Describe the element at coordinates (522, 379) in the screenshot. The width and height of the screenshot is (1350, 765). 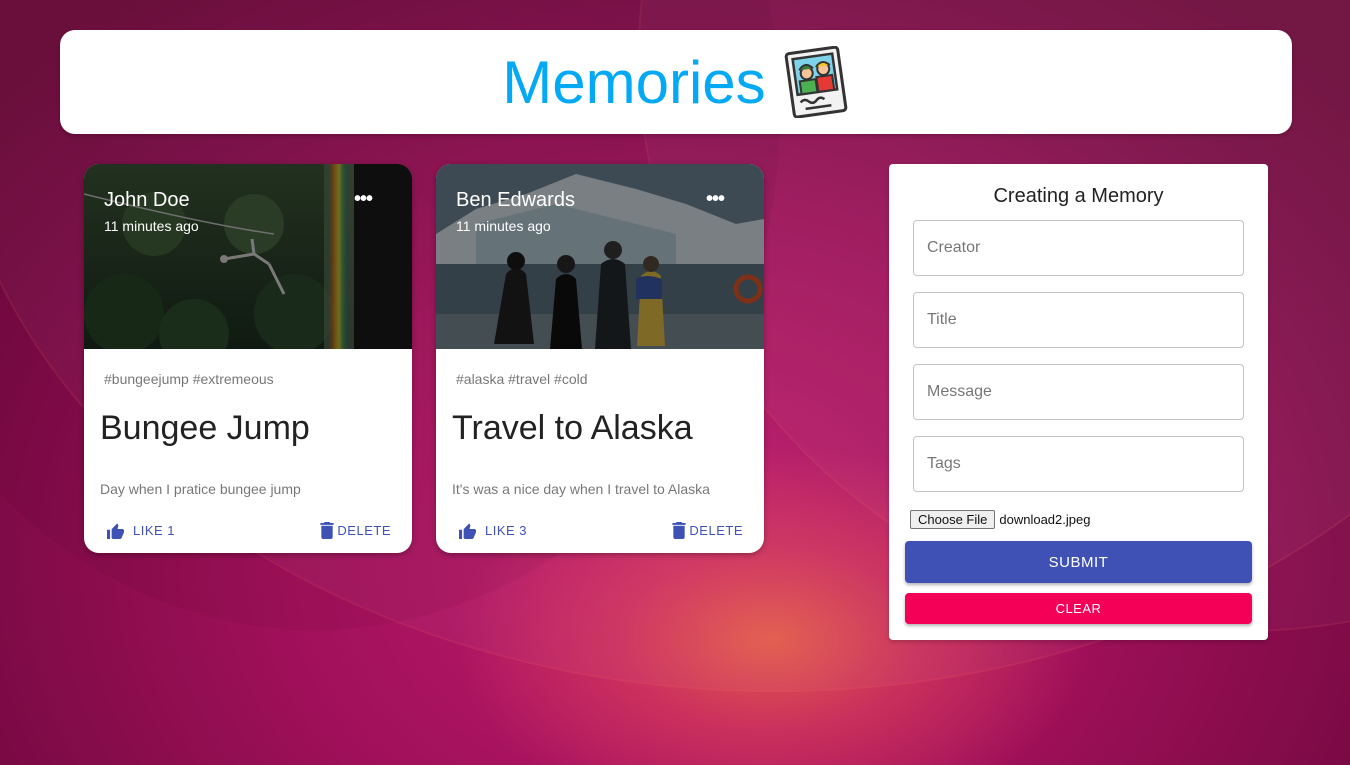
I see `post-tags: #alaska #travel #cold` at that location.